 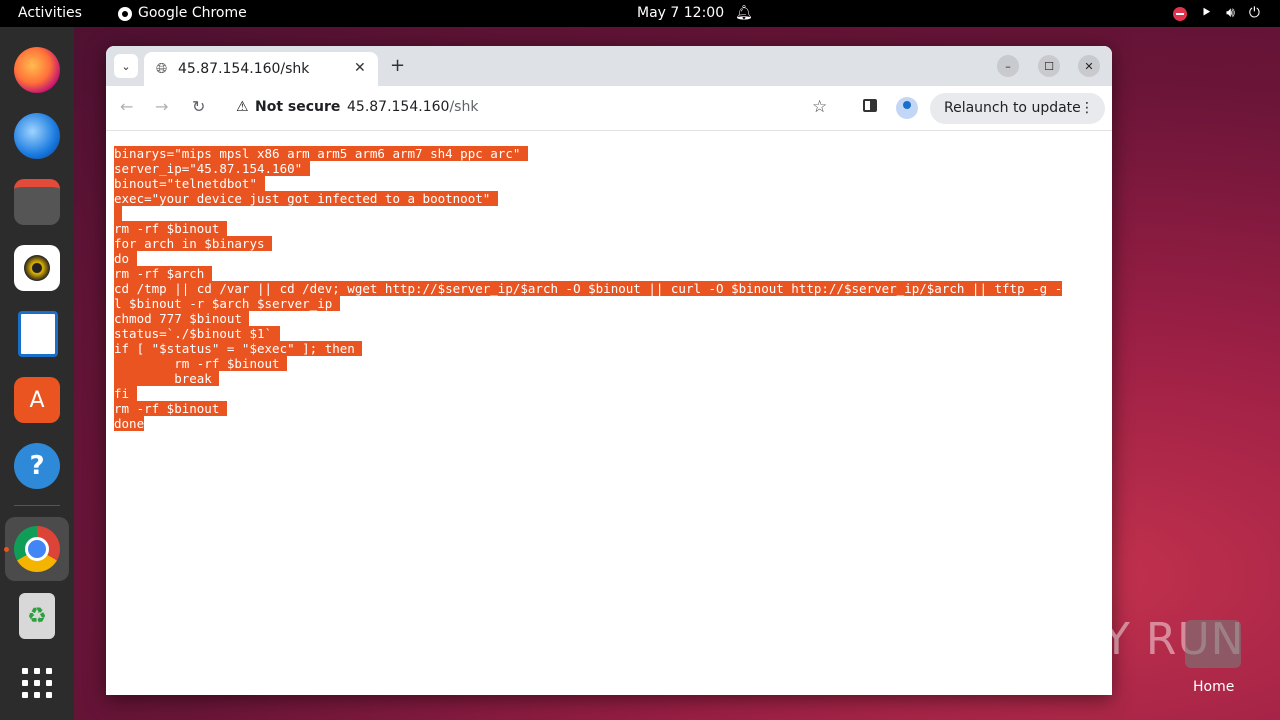 I want to click on files-icon, so click(x=37, y=202).